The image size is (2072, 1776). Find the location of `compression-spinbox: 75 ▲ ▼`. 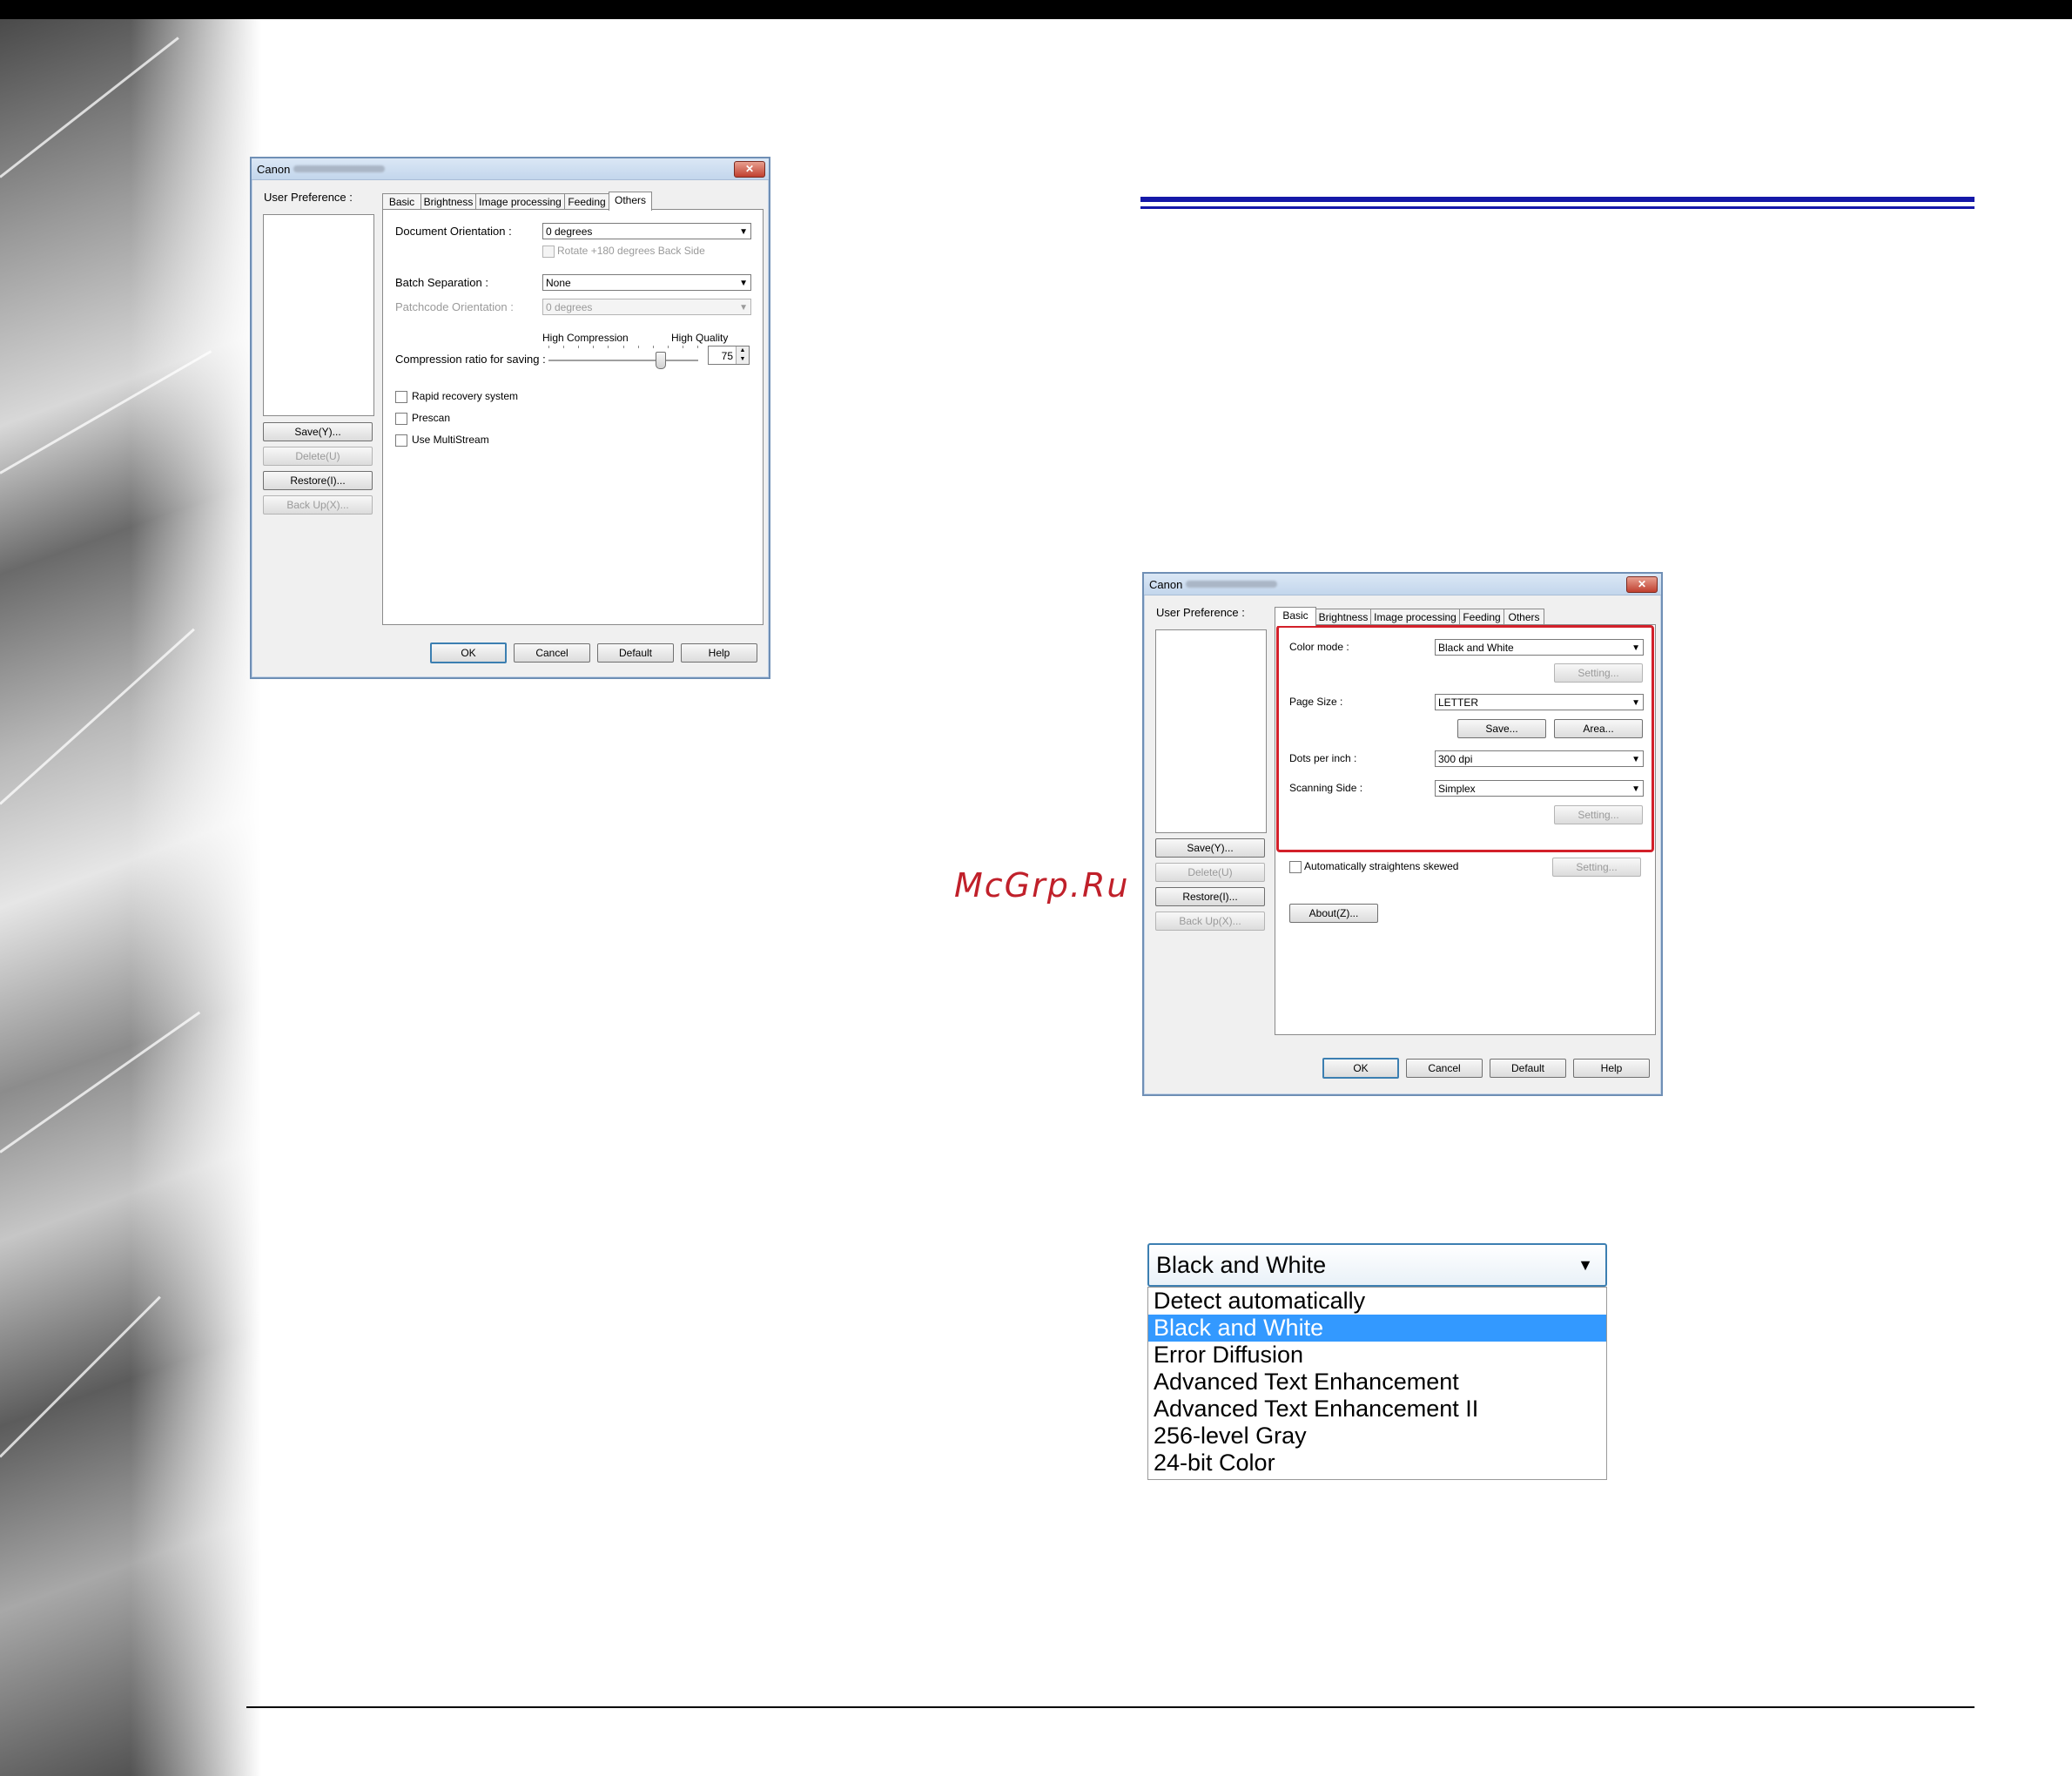

compression-spinbox: 75 ▲ ▼ is located at coordinates (729, 355).